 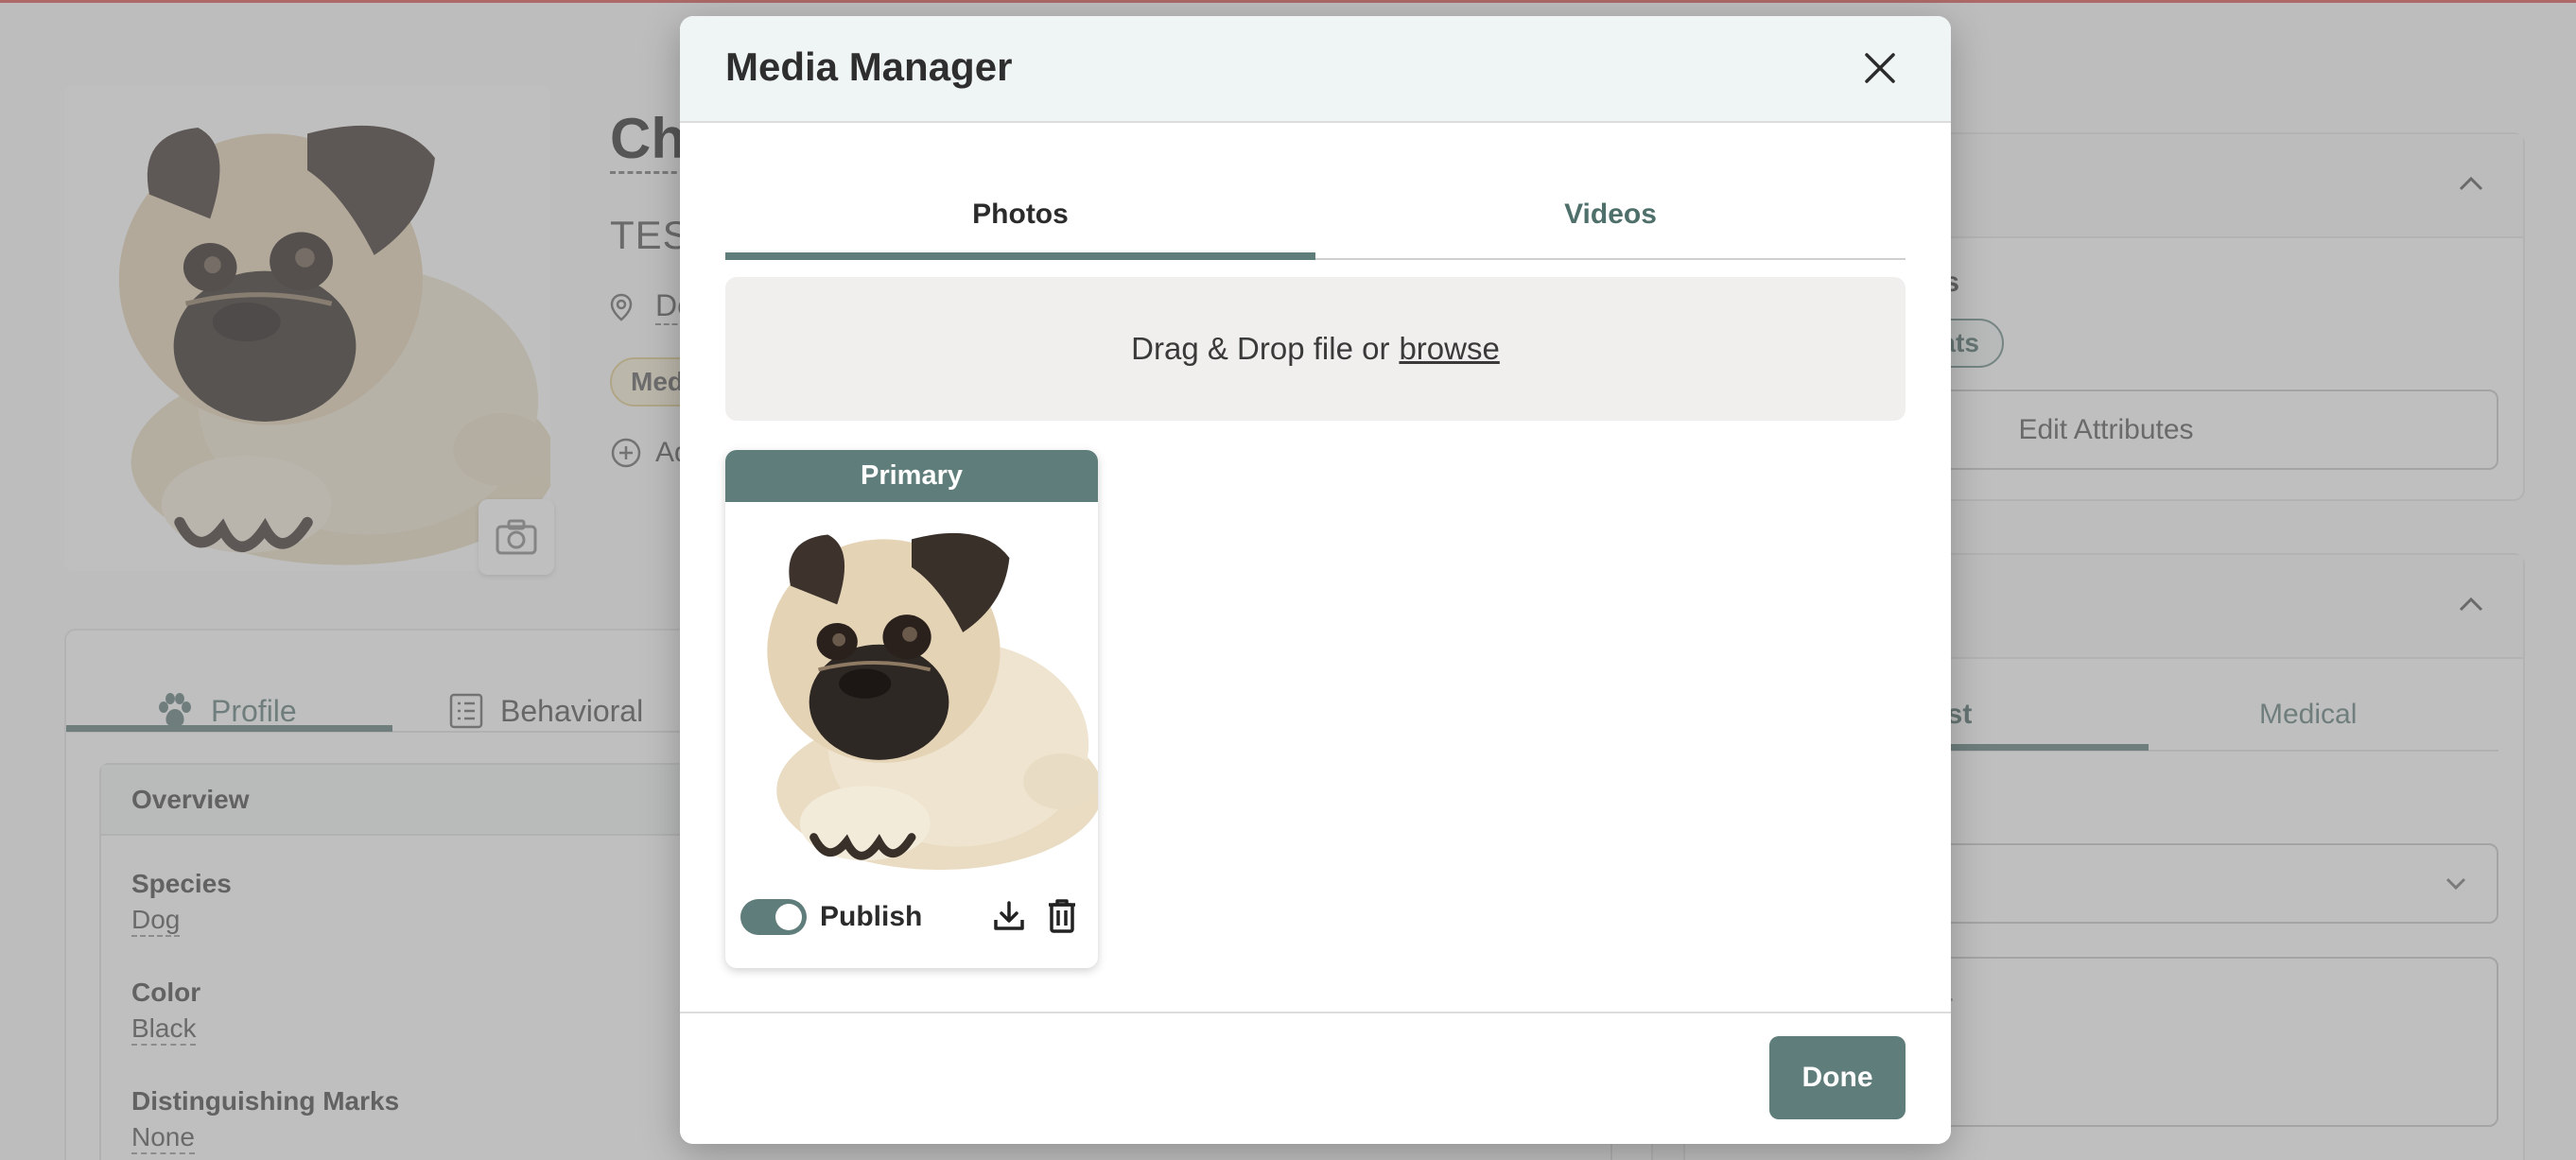 I want to click on toggle-knob, so click(x=788, y=917).